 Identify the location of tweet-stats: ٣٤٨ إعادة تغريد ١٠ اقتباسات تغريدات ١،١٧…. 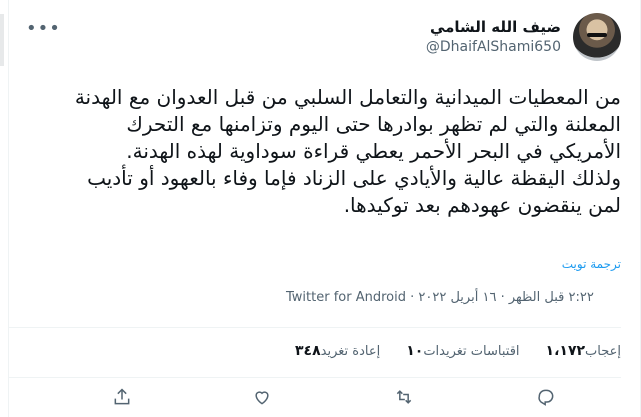
(445, 351).